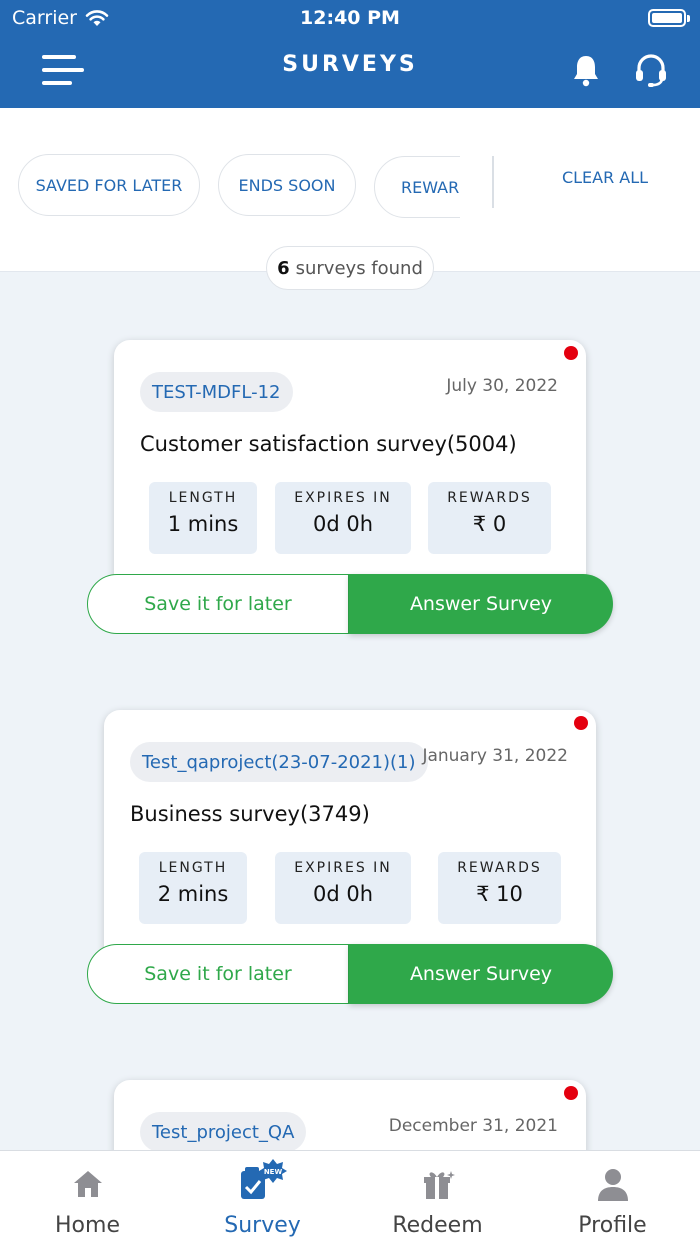 This screenshot has height=1244, width=700. Describe the element at coordinates (328, 444) in the screenshot. I see `survey-title: Customer satisfaction survey(5004)` at that location.